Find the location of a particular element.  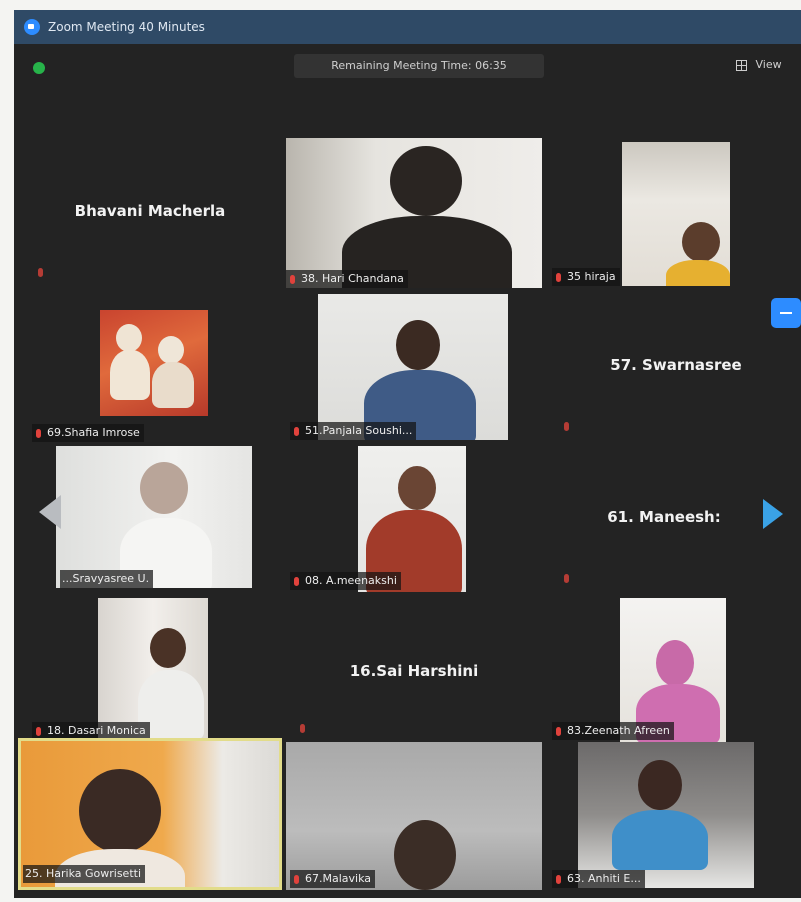

participant-name: 69.Shafia Imrose is located at coordinates (93, 432).